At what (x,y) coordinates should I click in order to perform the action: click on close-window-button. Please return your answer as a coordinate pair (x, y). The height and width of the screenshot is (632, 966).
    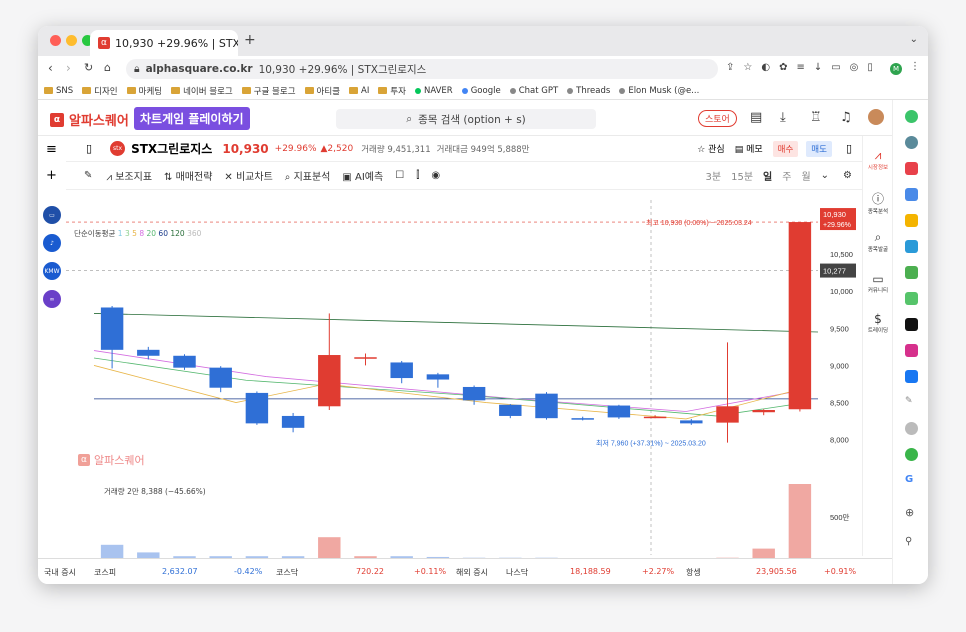
    Looking at the image, I should click on (55, 40).